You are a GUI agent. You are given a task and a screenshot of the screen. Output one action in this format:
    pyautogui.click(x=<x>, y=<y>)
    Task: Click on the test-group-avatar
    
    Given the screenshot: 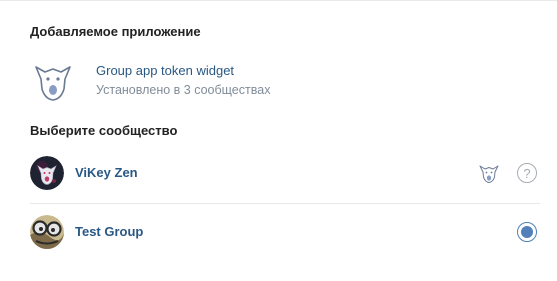 What is the action you would take?
    pyautogui.click(x=47, y=232)
    